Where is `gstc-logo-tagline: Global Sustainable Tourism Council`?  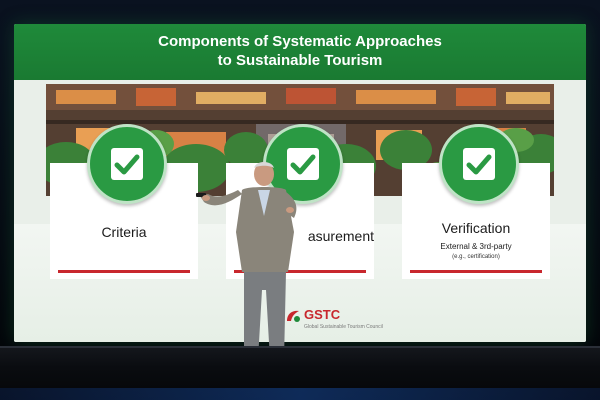 gstc-logo-tagline: Global Sustainable Tourism Council is located at coordinates (343, 327).